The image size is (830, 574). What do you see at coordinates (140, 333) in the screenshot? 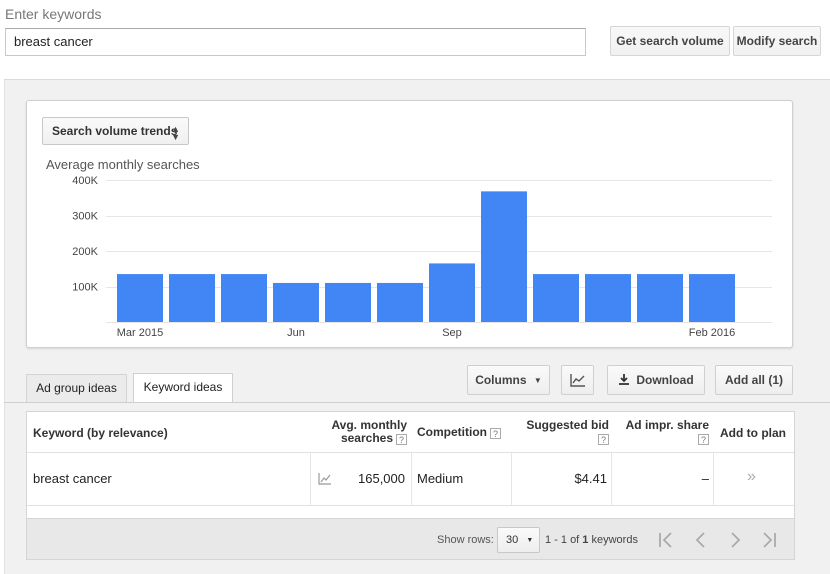
I see `x-tick-label: Mar 2015` at bounding box center [140, 333].